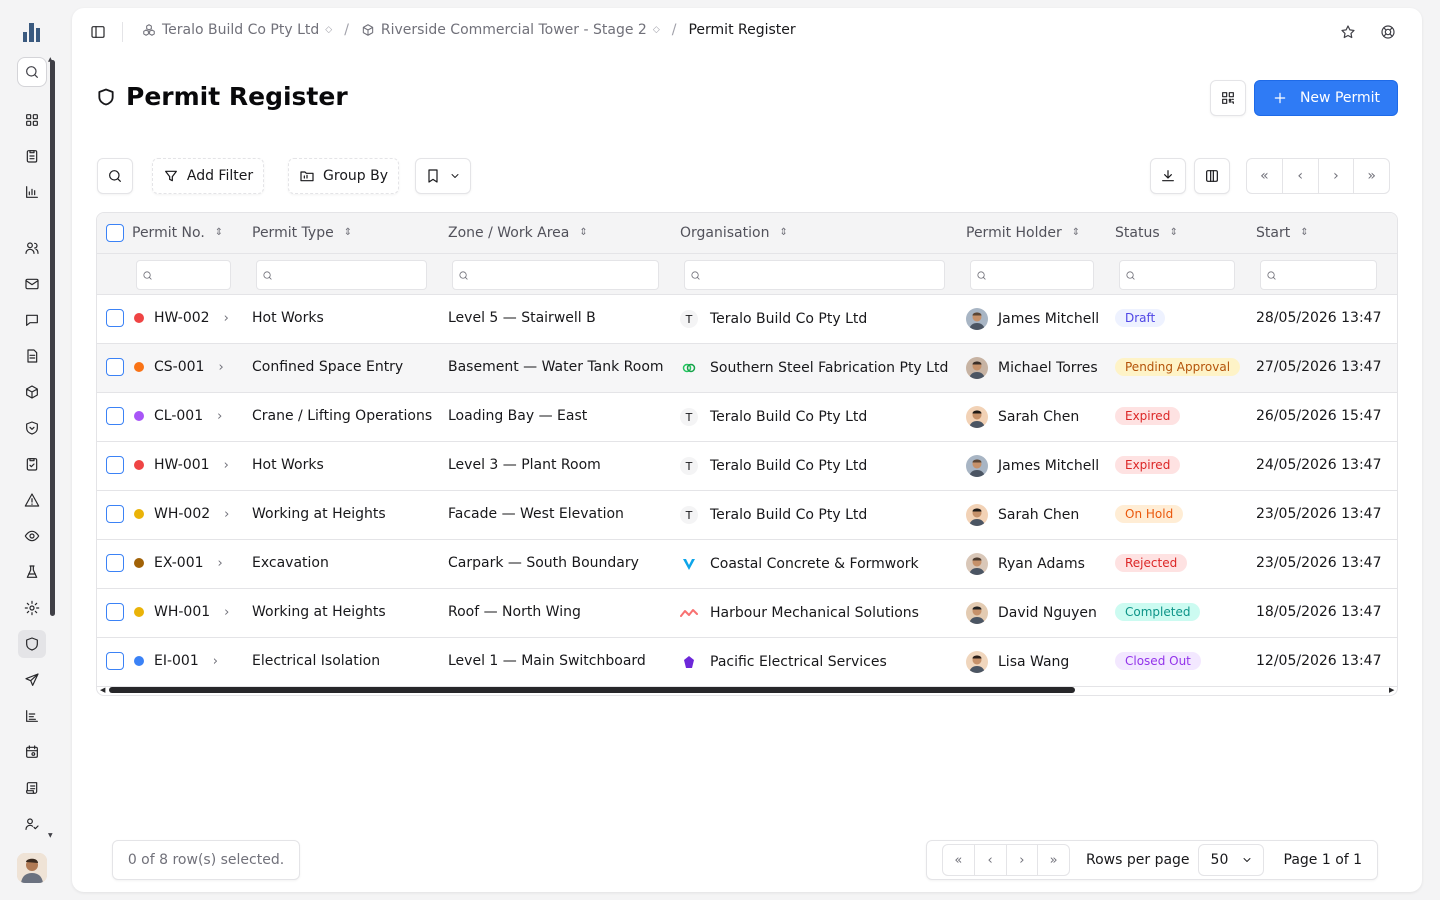 The width and height of the screenshot is (1440, 900). Describe the element at coordinates (1177, 275) in the screenshot. I see `filter-input-status` at that location.